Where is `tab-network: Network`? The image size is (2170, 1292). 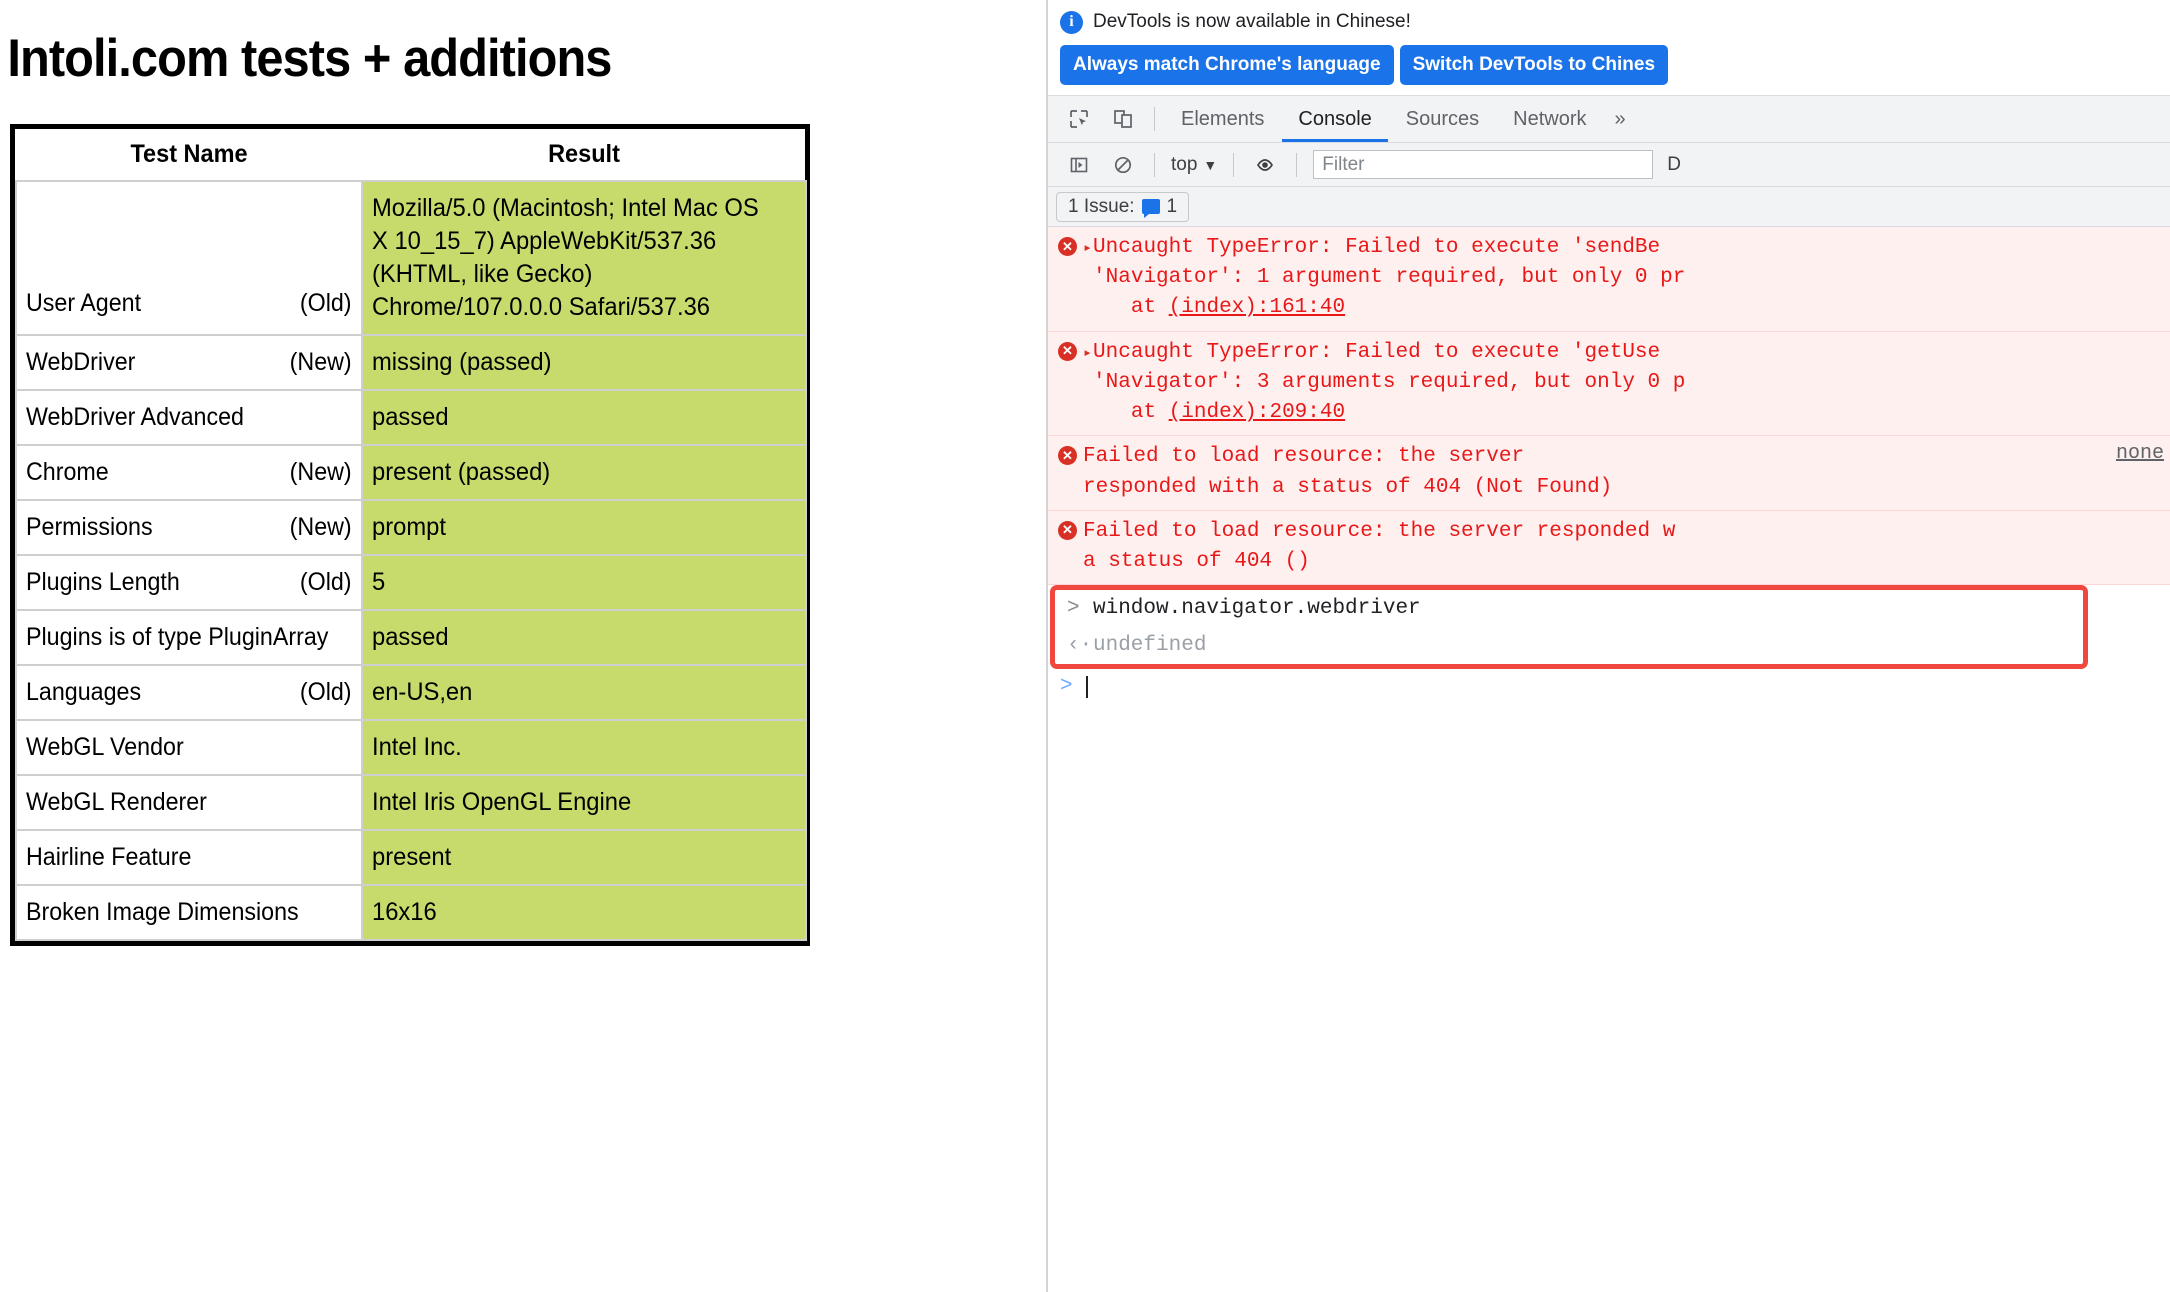
tab-network: Network is located at coordinates (1549, 119).